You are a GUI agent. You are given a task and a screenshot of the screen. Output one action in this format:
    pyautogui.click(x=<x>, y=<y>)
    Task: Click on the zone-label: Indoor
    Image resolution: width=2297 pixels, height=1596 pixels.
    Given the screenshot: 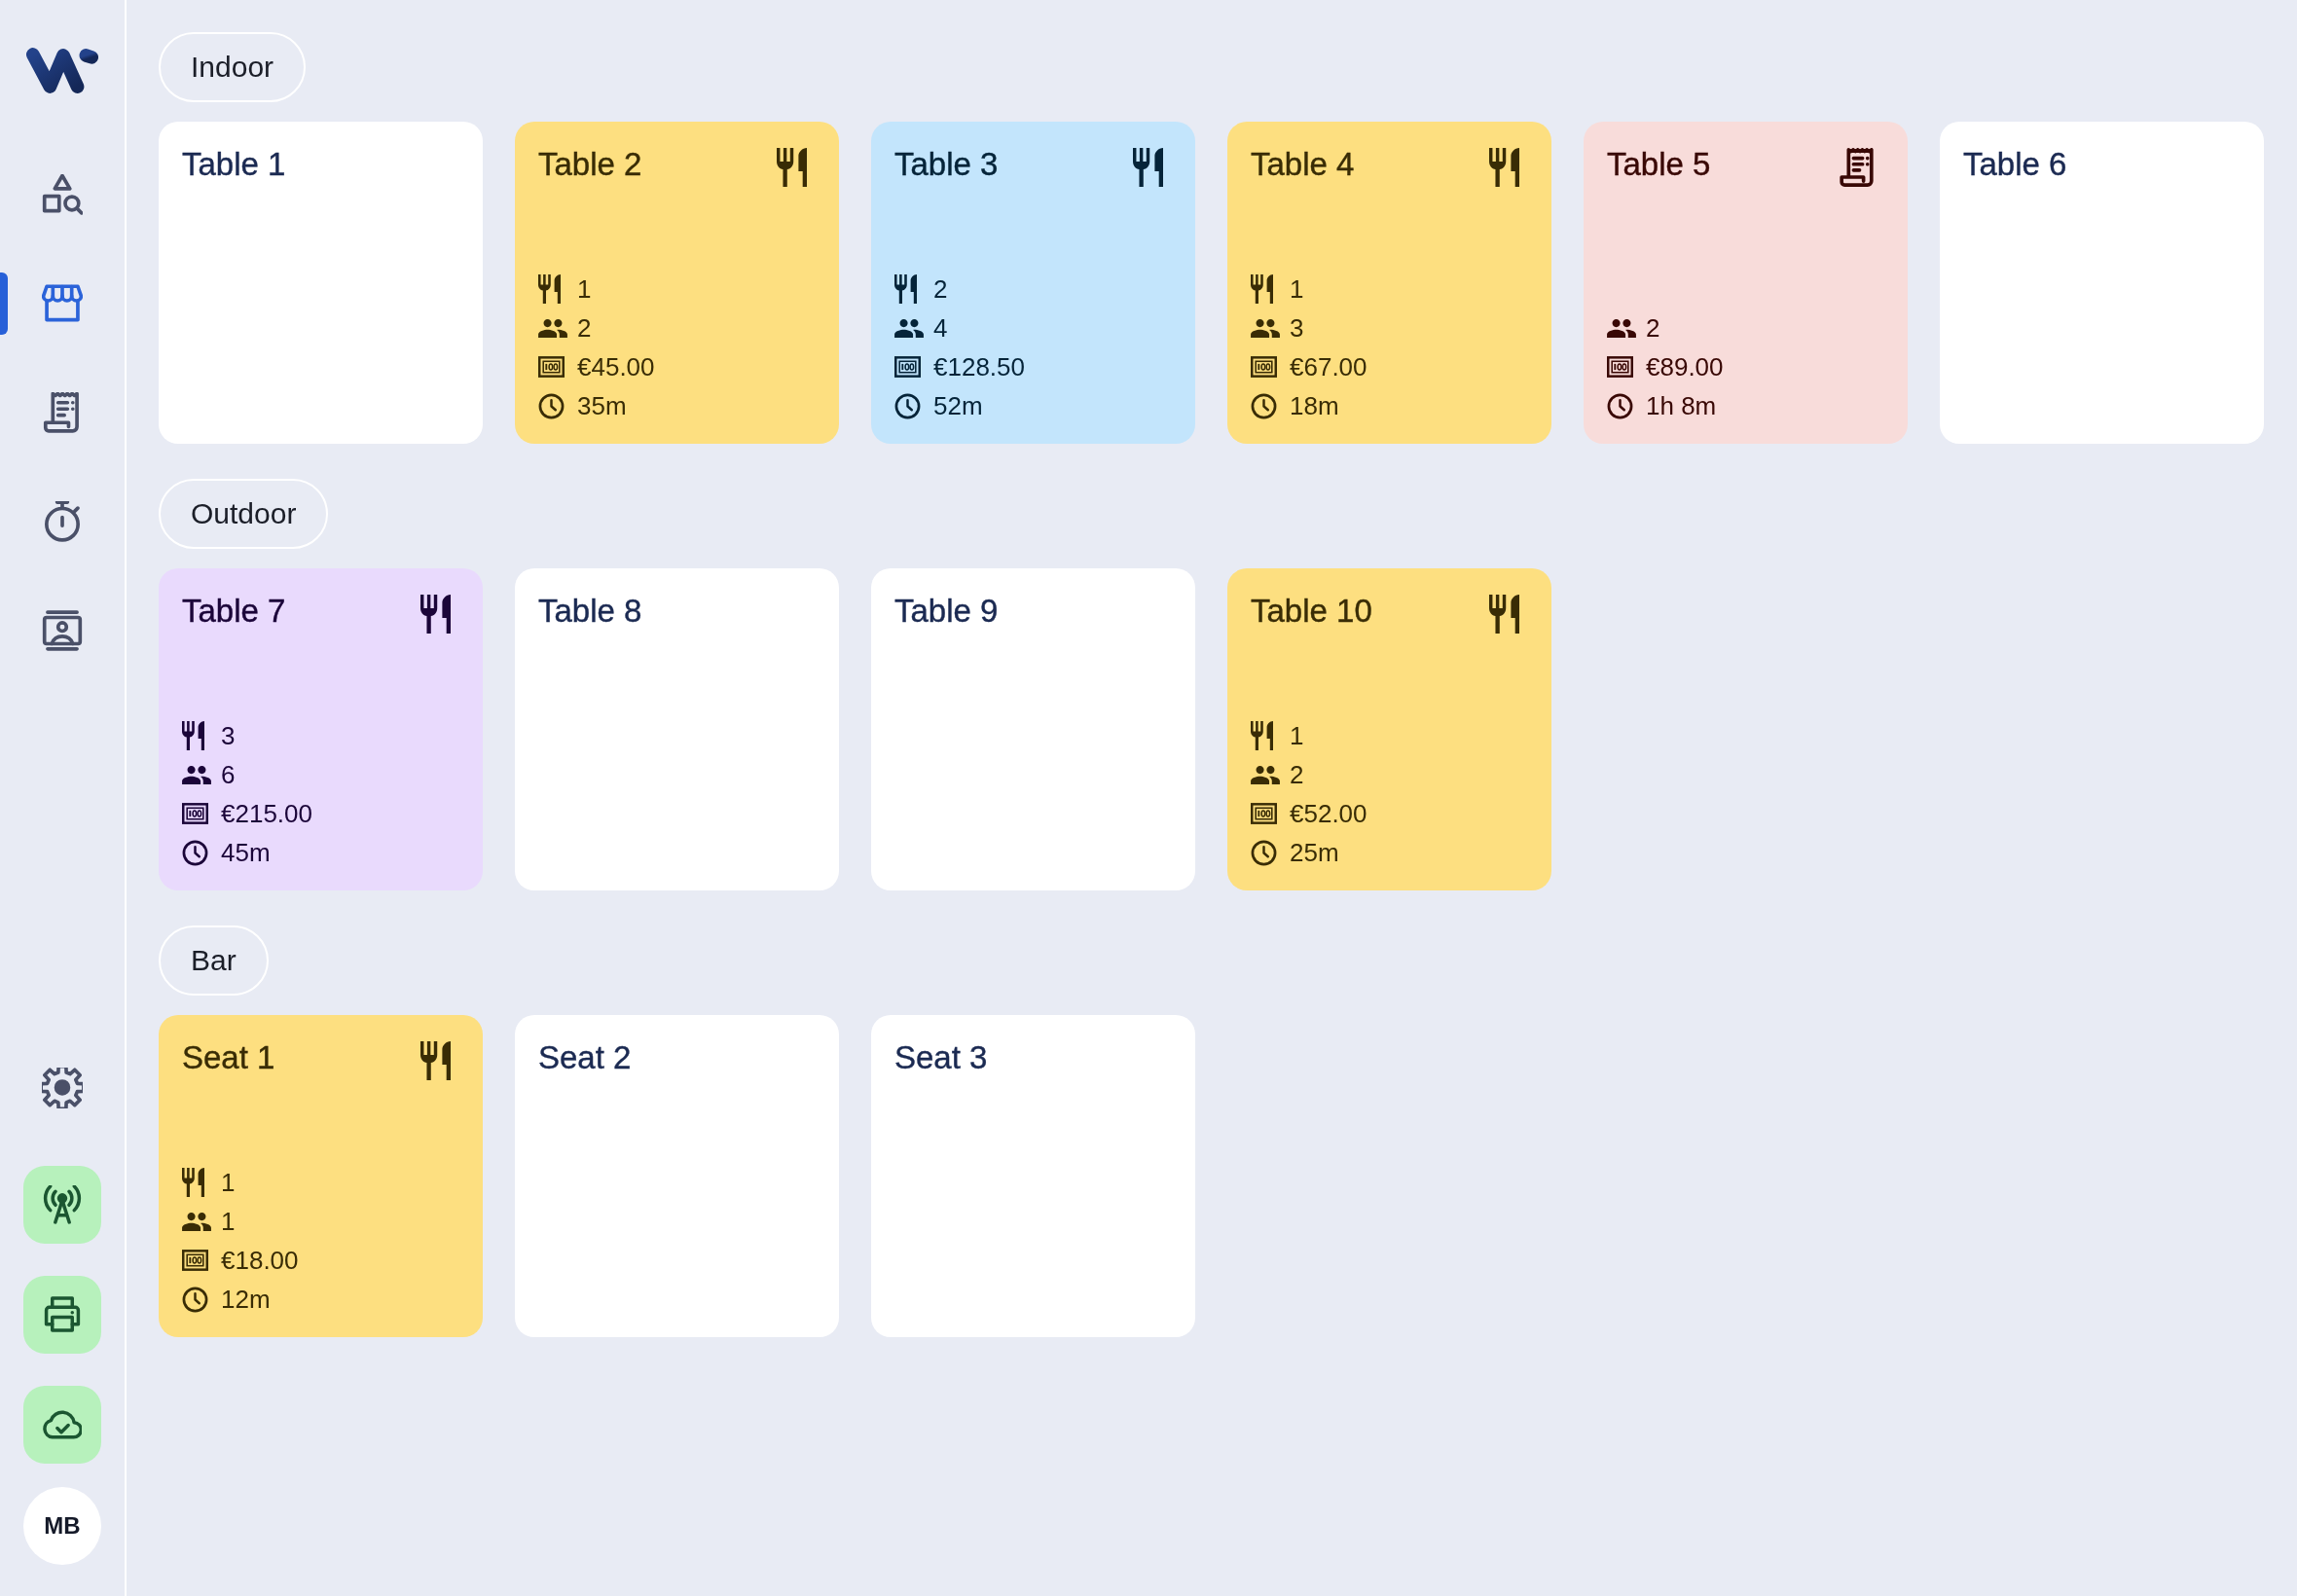 What is the action you would take?
    pyautogui.click(x=233, y=67)
    